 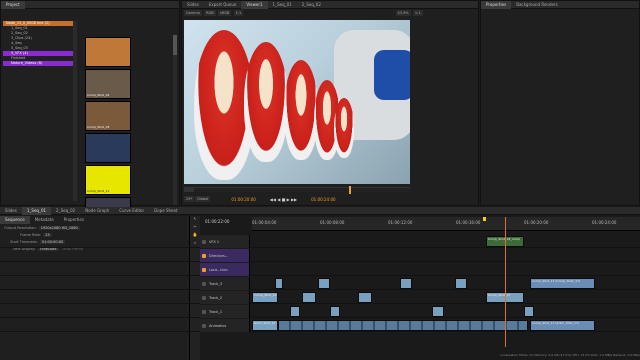 I want to click on scrubber-in-marker, so click(x=189, y=190).